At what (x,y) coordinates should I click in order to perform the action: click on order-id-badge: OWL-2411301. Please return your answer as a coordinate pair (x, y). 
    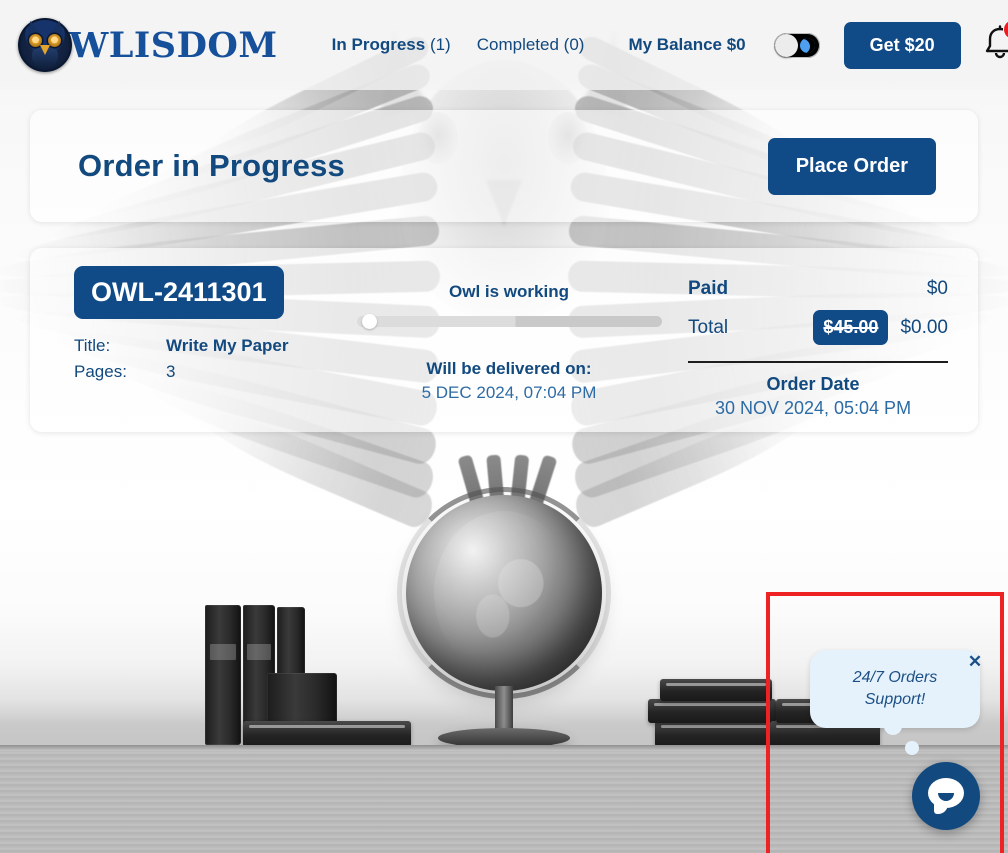
    Looking at the image, I should click on (179, 292).